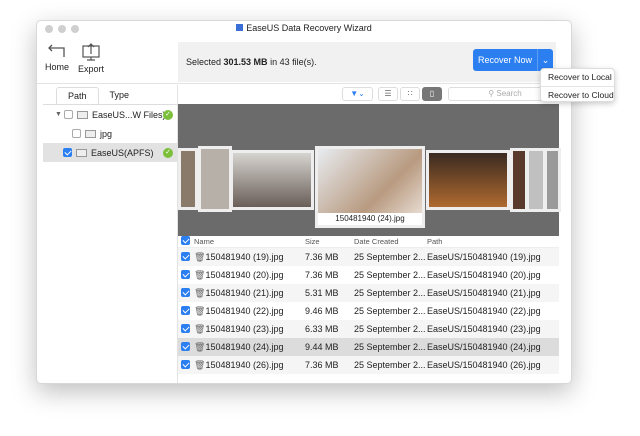  What do you see at coordinates (244, 310) in the screenshot?
I see `file-name: 150481940 (22).jpg` at bounding box center [244, 310].